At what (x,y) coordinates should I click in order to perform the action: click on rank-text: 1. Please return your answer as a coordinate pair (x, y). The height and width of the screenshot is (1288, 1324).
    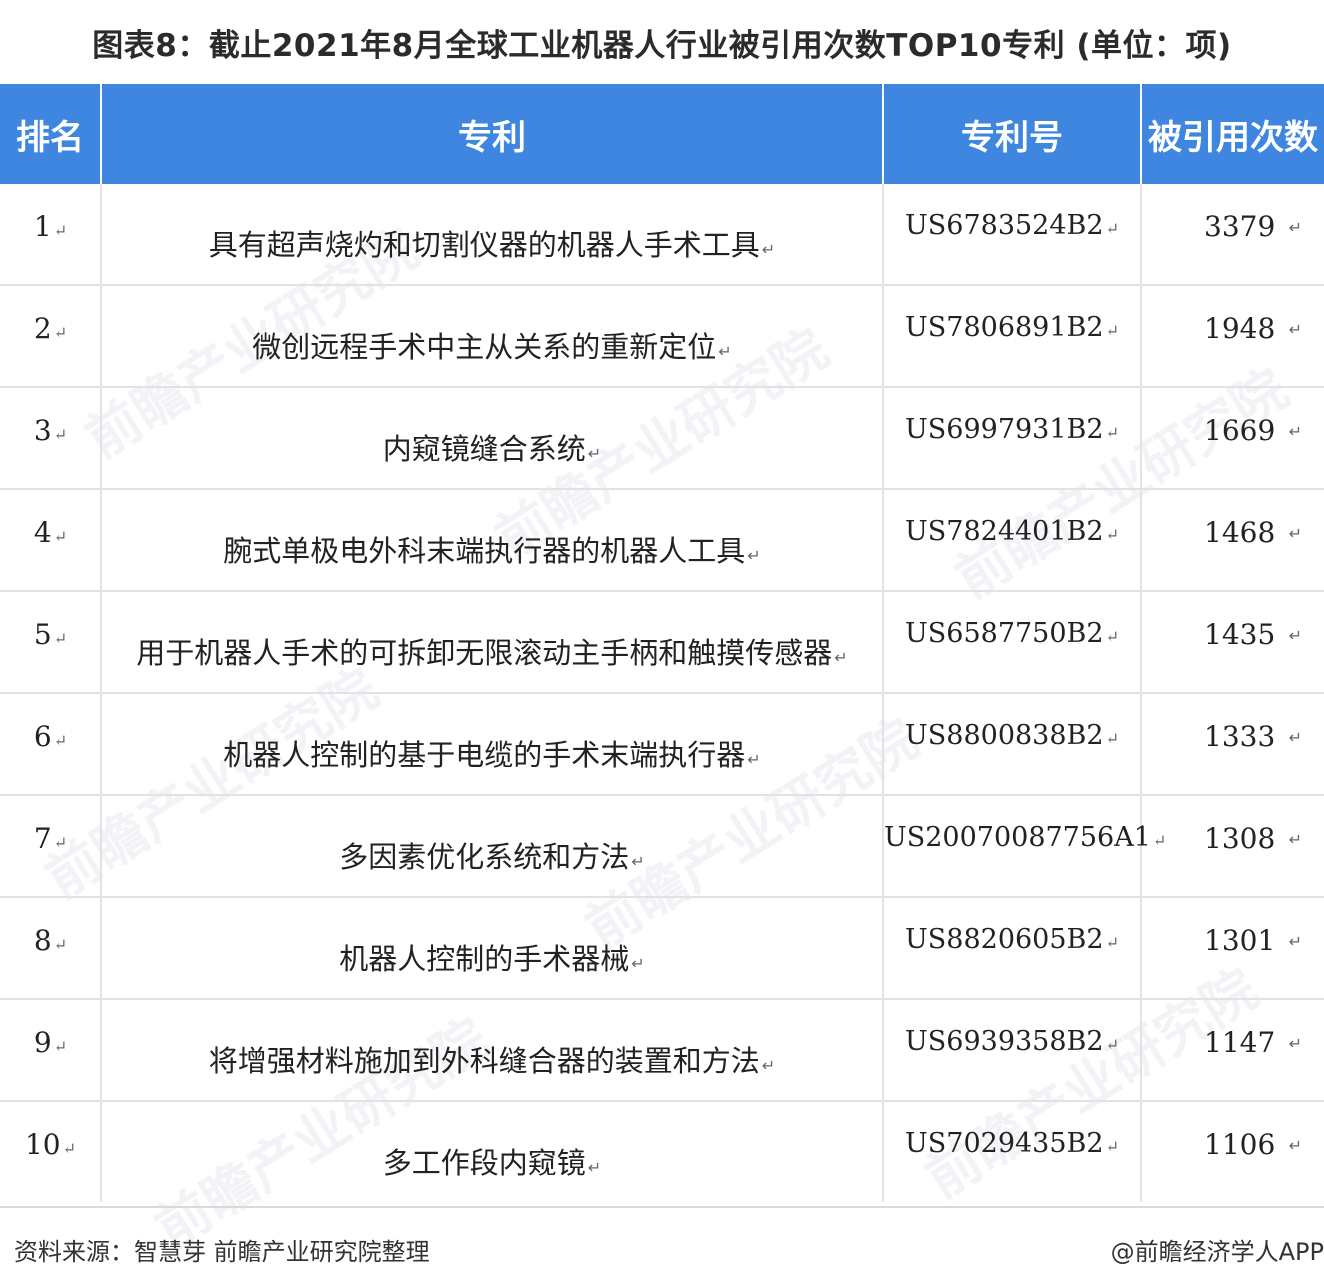
    Looking at the image, I should click on (42, 226).